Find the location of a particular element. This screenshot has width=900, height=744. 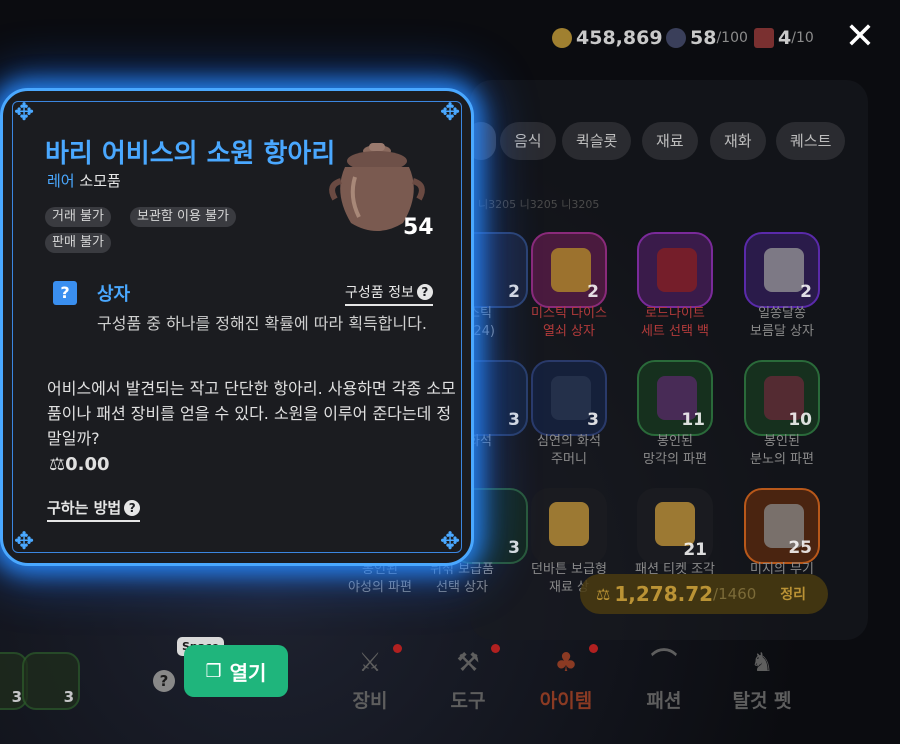

item-rarity: 레어 소모품 is located at coordinates (84, 181).